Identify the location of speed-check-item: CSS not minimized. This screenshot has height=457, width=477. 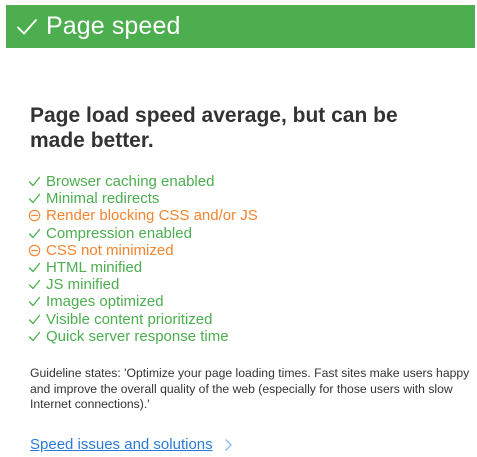
(143, 250).